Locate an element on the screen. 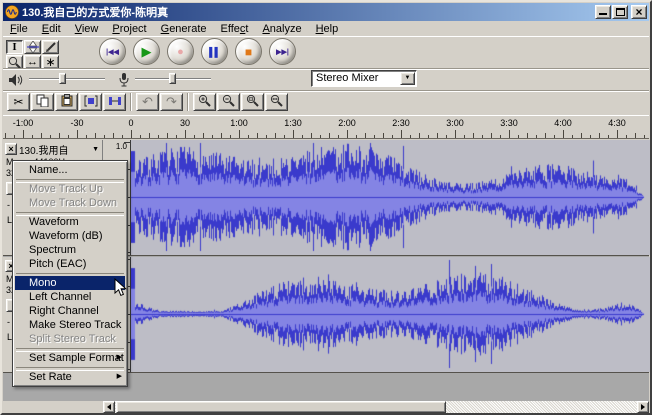 This screenshot has width=652, height=415. paste-icon is located at coordinates (67, 102).